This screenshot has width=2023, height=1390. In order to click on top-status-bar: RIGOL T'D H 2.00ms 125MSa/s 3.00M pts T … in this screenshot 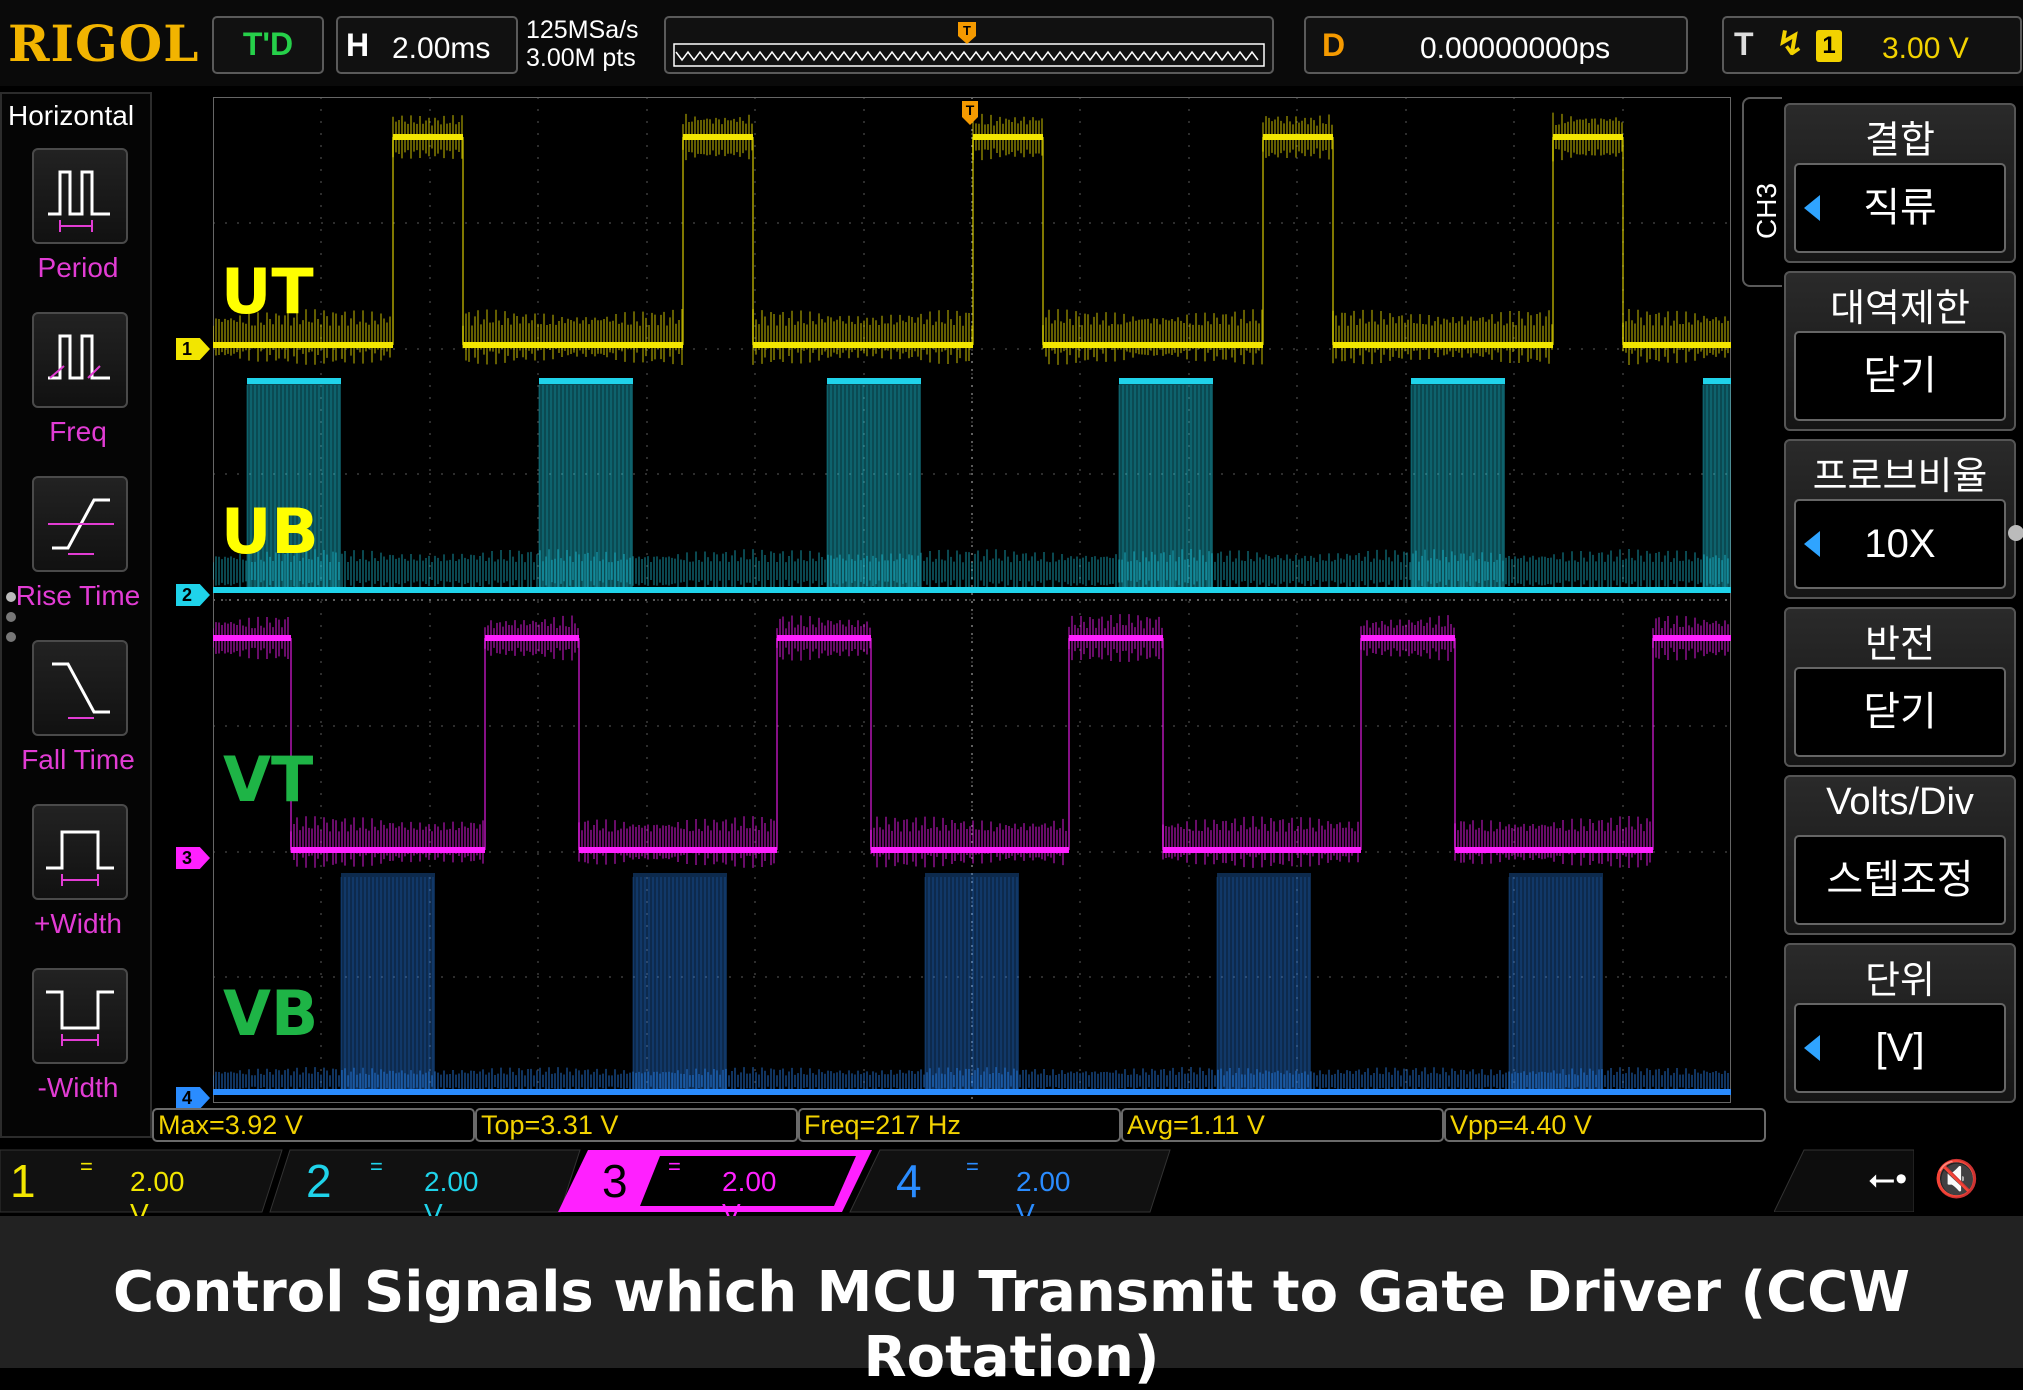, I will do `click(1011, 43)`.